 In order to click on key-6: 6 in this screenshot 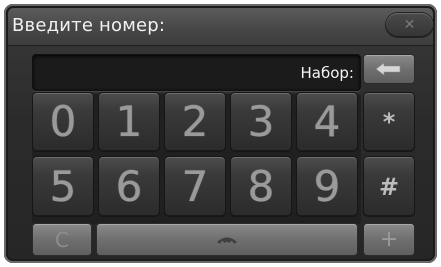, I will do `click(129, 186)`.